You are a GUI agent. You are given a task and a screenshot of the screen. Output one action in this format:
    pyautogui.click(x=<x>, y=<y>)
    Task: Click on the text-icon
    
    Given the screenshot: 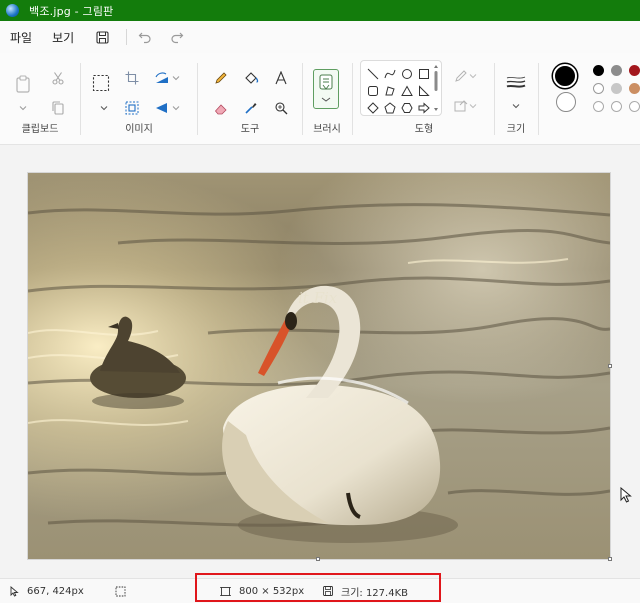 What is the action you would take?
    pyautogui.click(x=281, y=78)
    